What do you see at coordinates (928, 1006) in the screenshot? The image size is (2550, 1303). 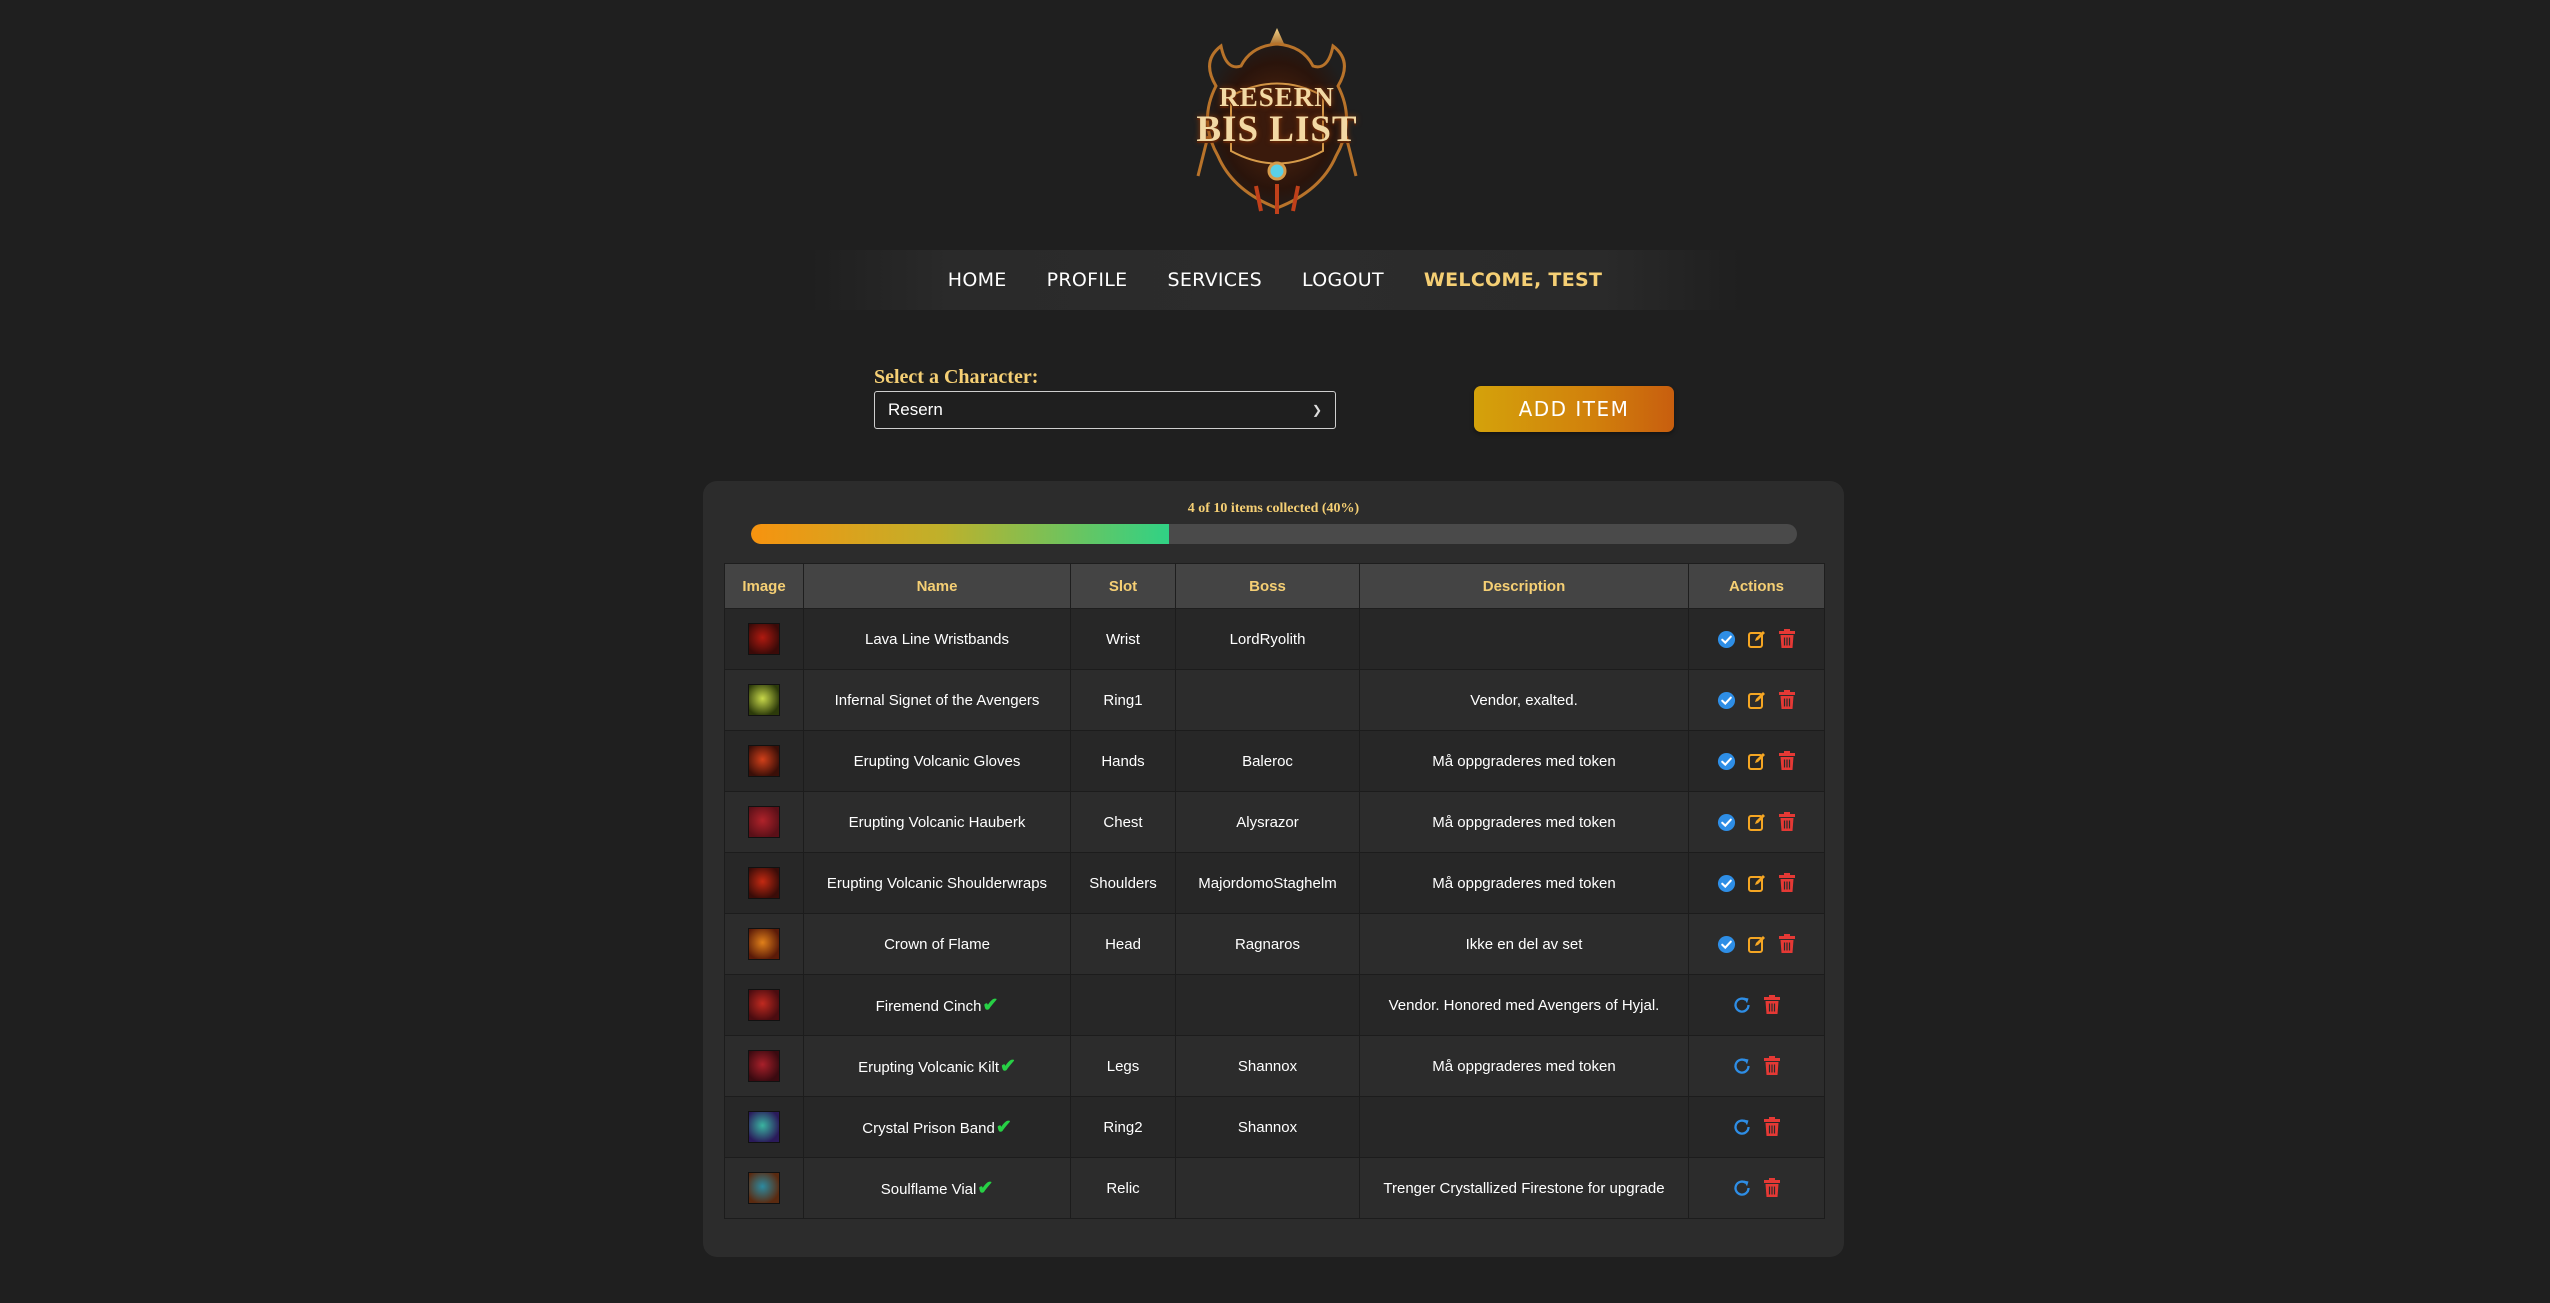 I see `item-name: Firemend Cinch` at bounding box center [928, 1006].